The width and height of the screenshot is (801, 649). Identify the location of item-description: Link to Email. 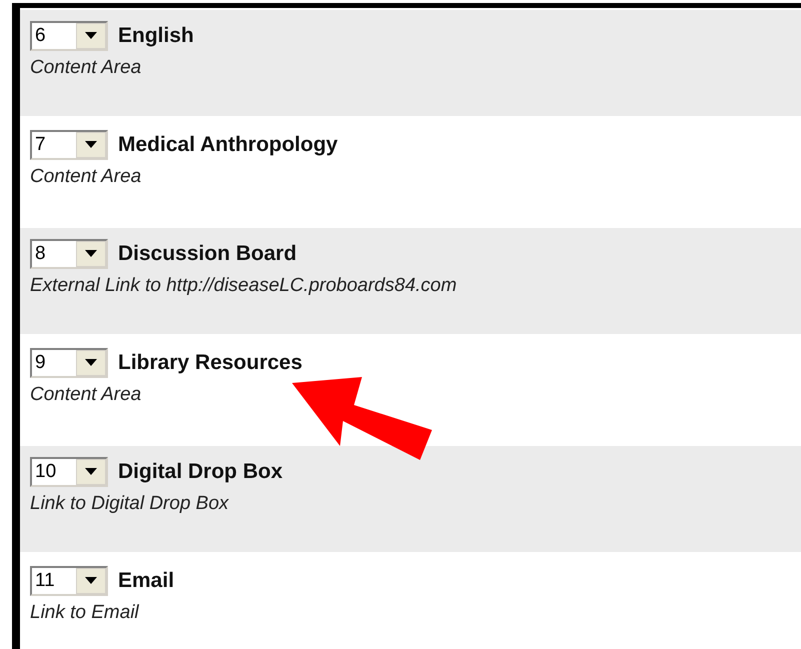
(84, 612).